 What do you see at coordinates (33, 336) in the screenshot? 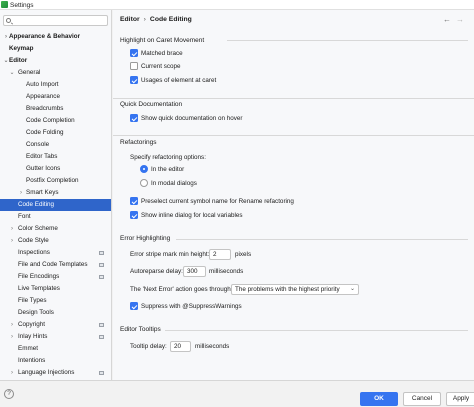
I see `sidebar-item-label: Inlay Hints` at bounding box center [33, 336].